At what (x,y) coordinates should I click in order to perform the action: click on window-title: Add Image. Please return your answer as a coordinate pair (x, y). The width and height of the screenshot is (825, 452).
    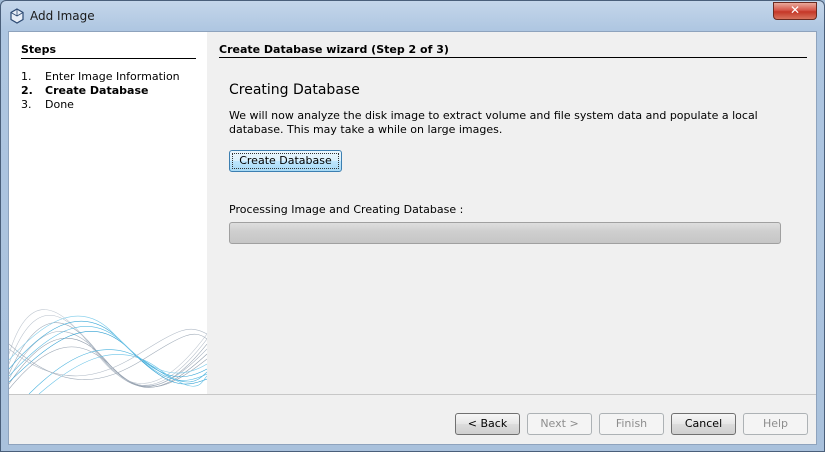
    Looking at the image, I should click on (62, 16).